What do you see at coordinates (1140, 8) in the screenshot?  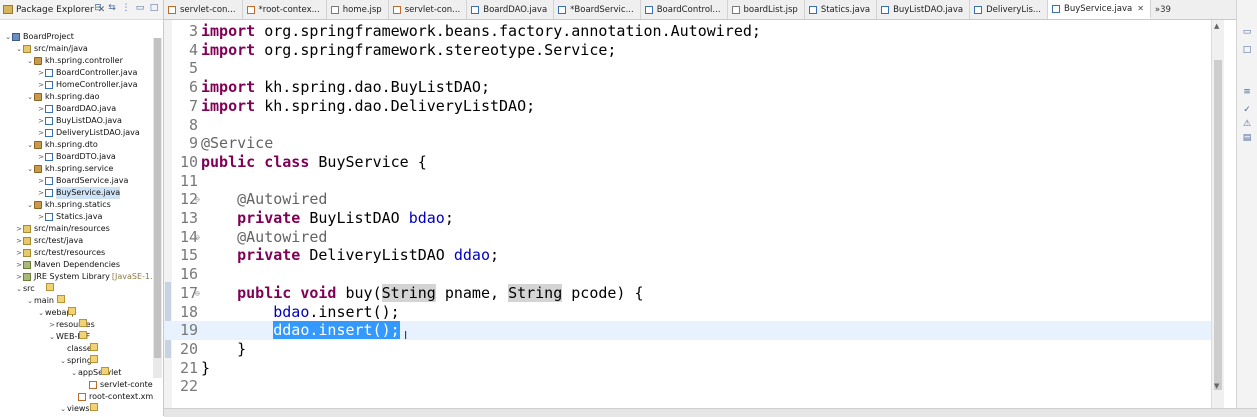 I see `close-tab-icon: ✕` at bounding box center [1140, 8].